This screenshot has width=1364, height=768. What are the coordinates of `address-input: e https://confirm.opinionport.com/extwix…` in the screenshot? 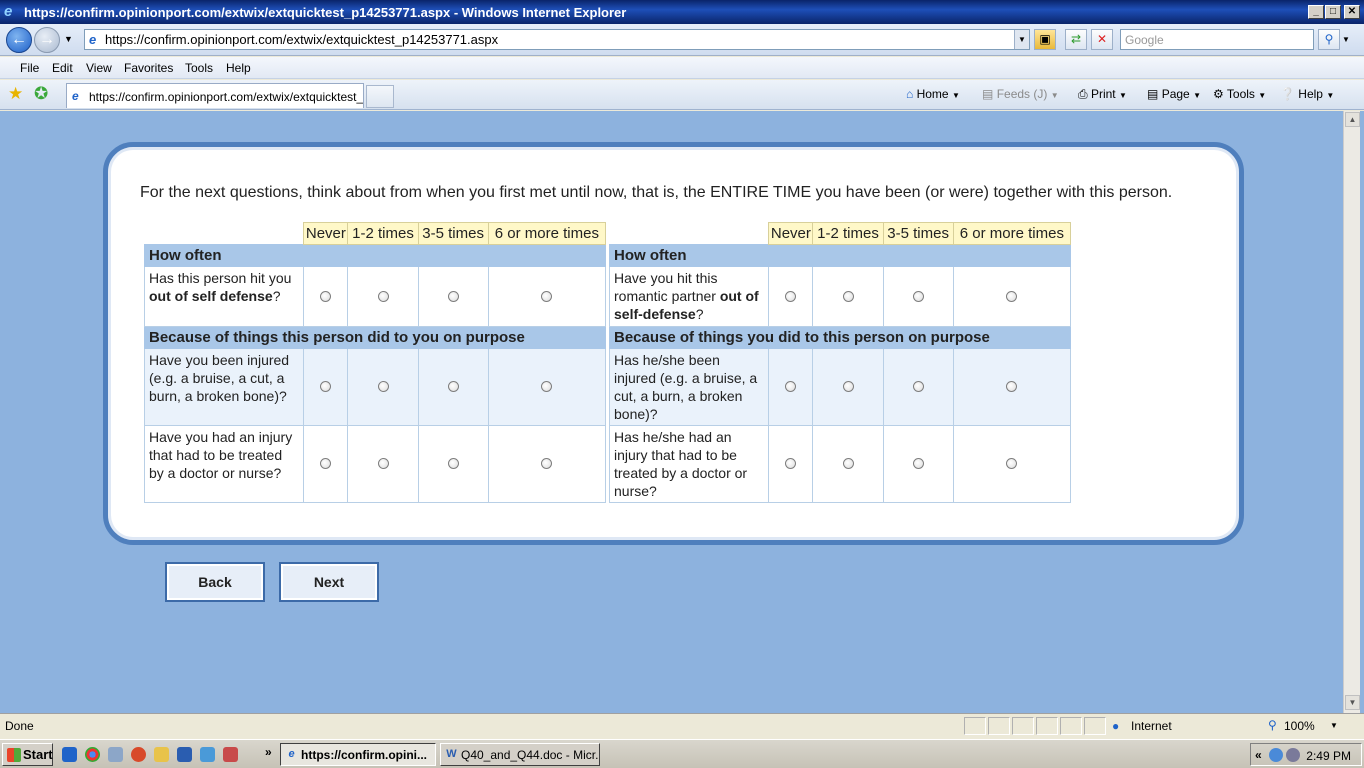 It's located at (557, 39).